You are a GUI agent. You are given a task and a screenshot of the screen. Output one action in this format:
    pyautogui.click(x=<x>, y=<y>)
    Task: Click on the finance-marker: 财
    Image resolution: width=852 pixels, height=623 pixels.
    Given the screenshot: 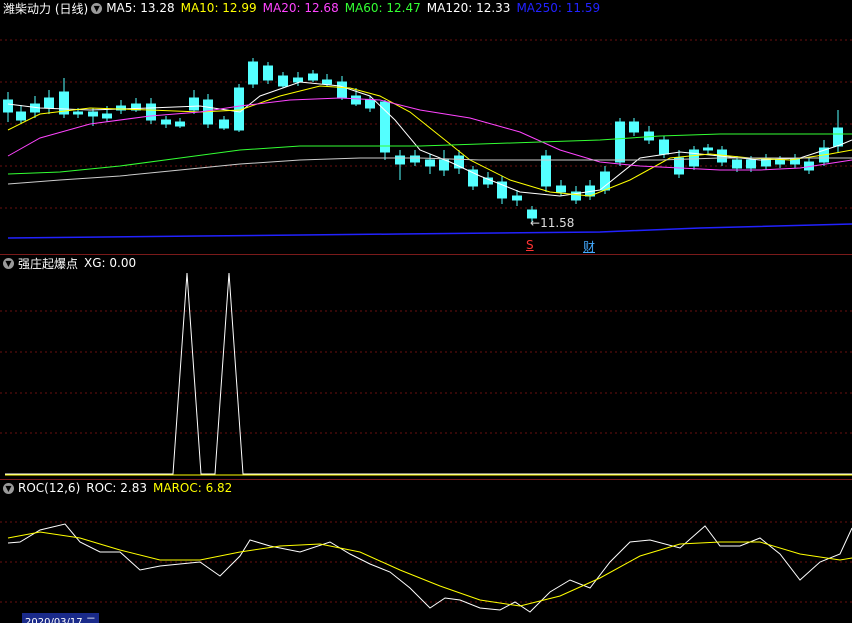 What is the action you would take?
    pyautogui.click(x=589, y=246)
    